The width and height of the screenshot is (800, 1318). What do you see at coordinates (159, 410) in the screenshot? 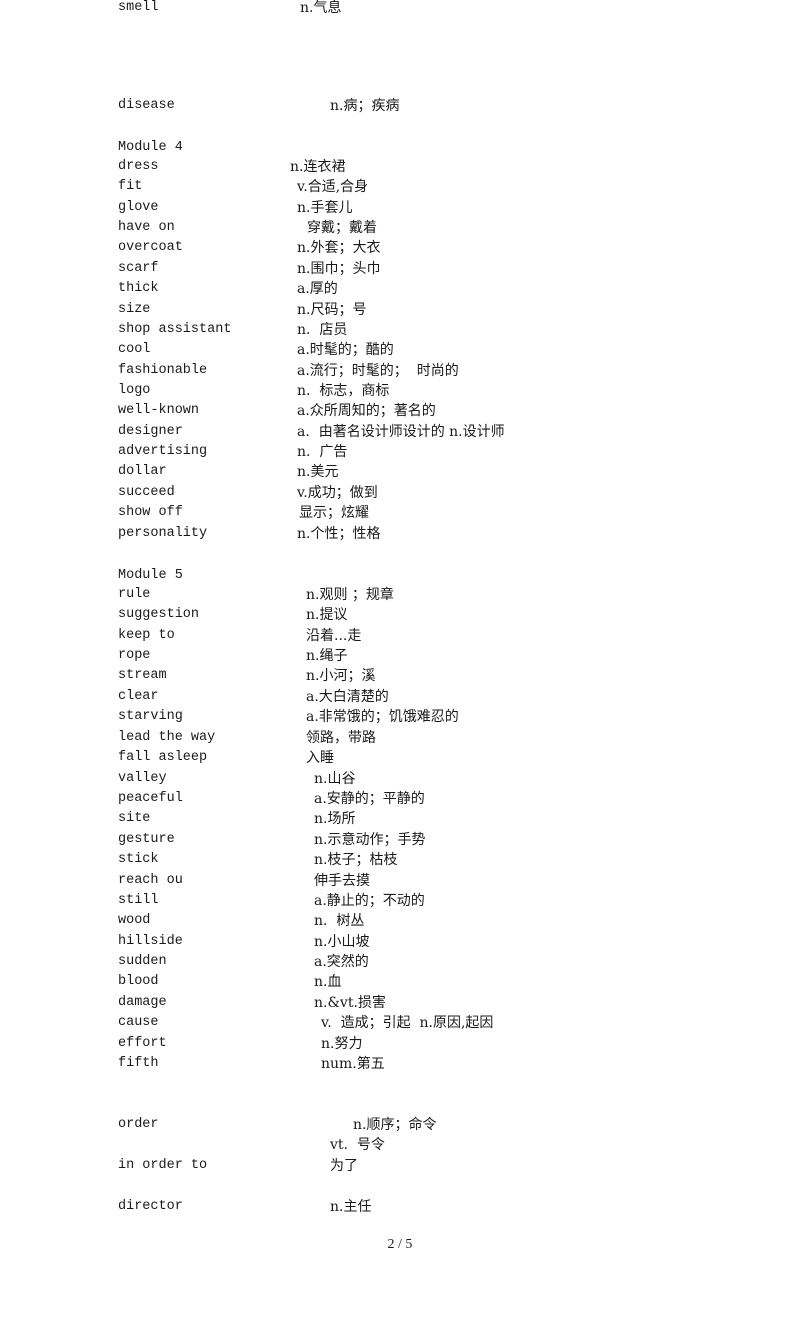
I see `vocab-term: well-known` at bounding box center [159, 410].